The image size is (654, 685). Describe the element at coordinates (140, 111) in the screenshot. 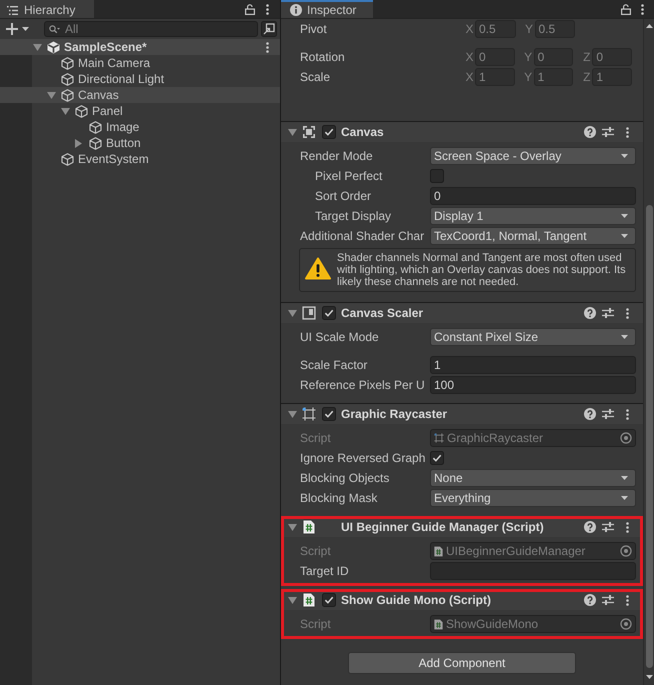

I see `tree-item: Panel` at that location.